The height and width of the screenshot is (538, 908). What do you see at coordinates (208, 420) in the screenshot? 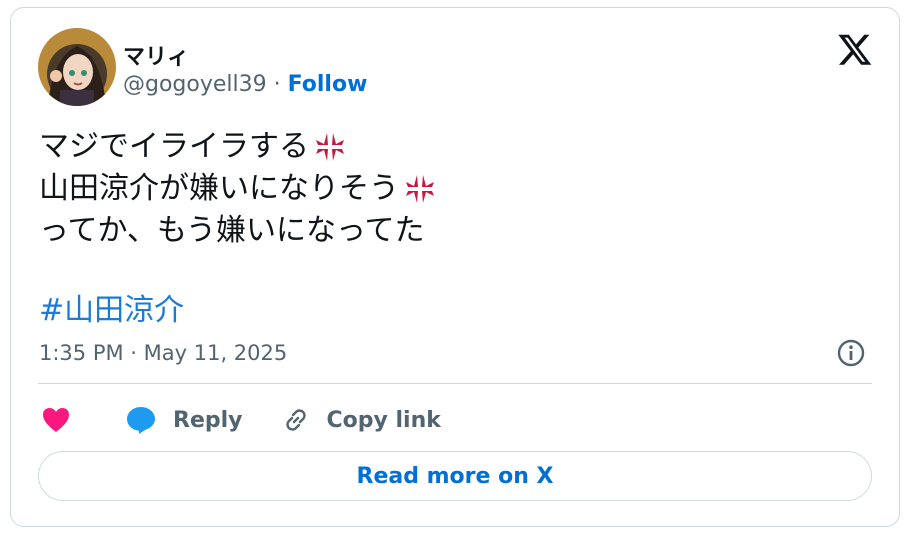
I see `reply-label: Reply` at bounding box center [208, 420].